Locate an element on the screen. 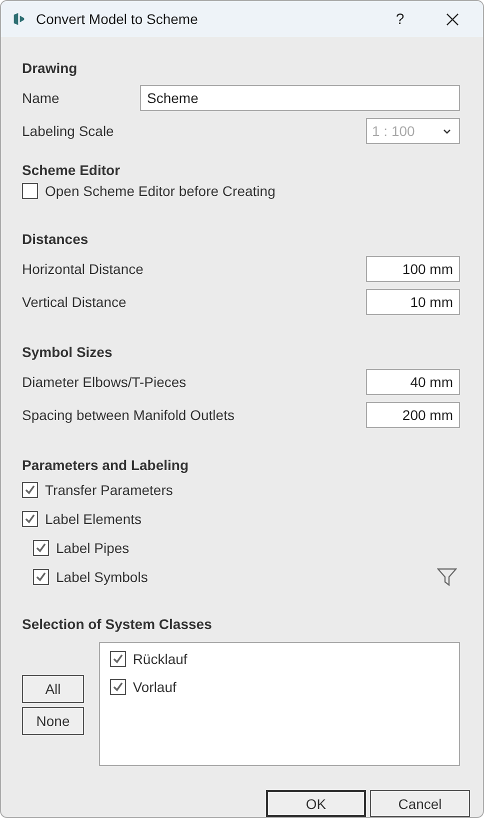 The width and height of the screenshot is (484, 818). checkbox-label: Label Pipes is located at coordinates (93, 548).